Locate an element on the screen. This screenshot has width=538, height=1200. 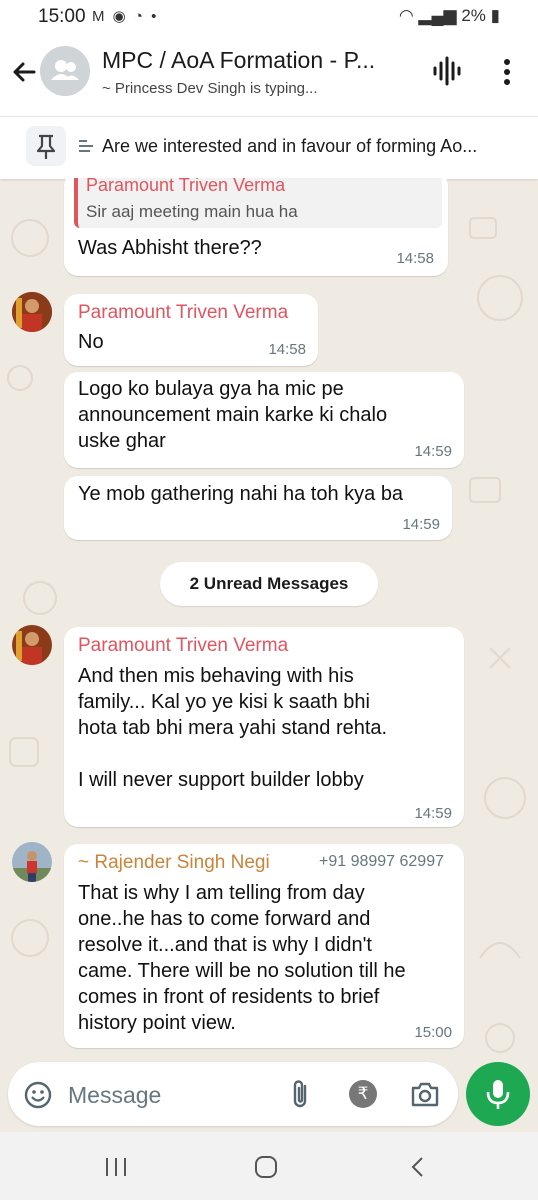
emoji-icon is located at coordinates (38, 1095).